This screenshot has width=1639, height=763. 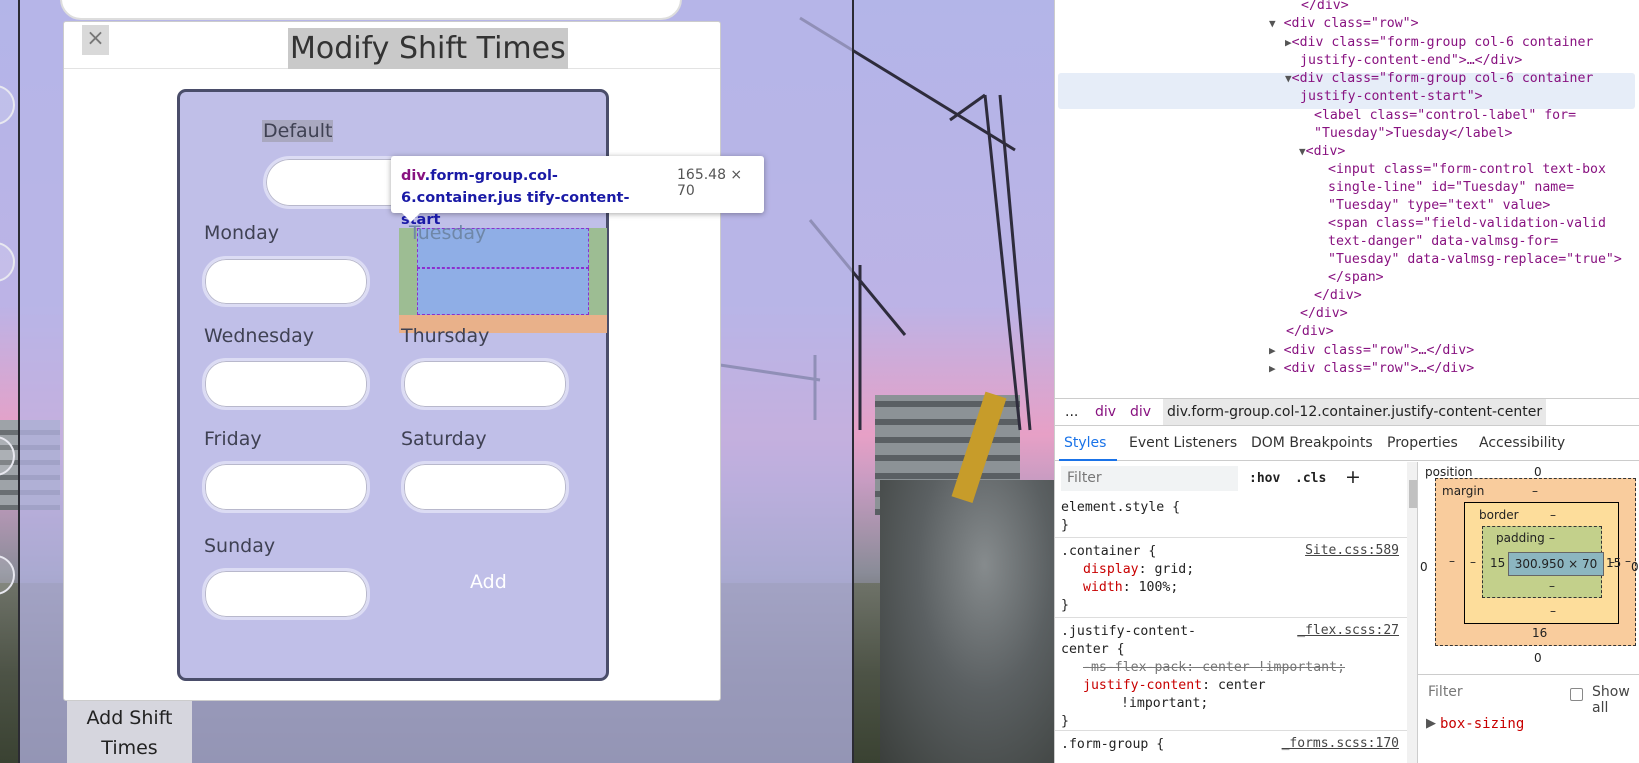 I want to click on padding-top-value: –, so click(x=1552, y=538).